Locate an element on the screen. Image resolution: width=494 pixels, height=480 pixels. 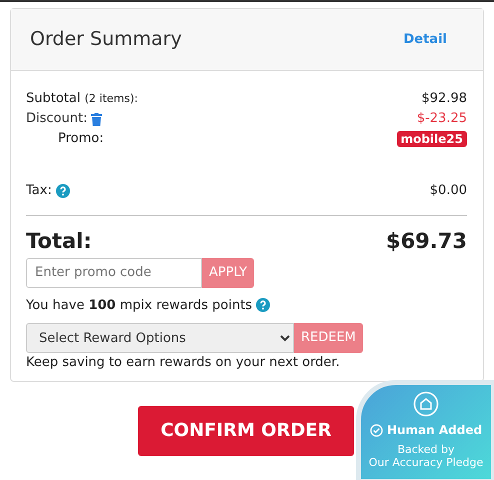
line-label: Discount: is located at coordinates (57, 119).